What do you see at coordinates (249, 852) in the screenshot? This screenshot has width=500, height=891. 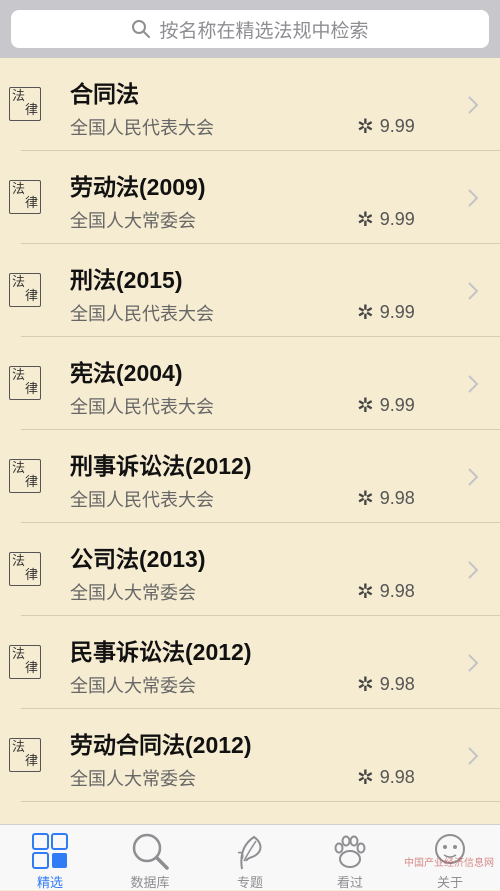 I see `leaf-icon` at bounding box center [249, 852].